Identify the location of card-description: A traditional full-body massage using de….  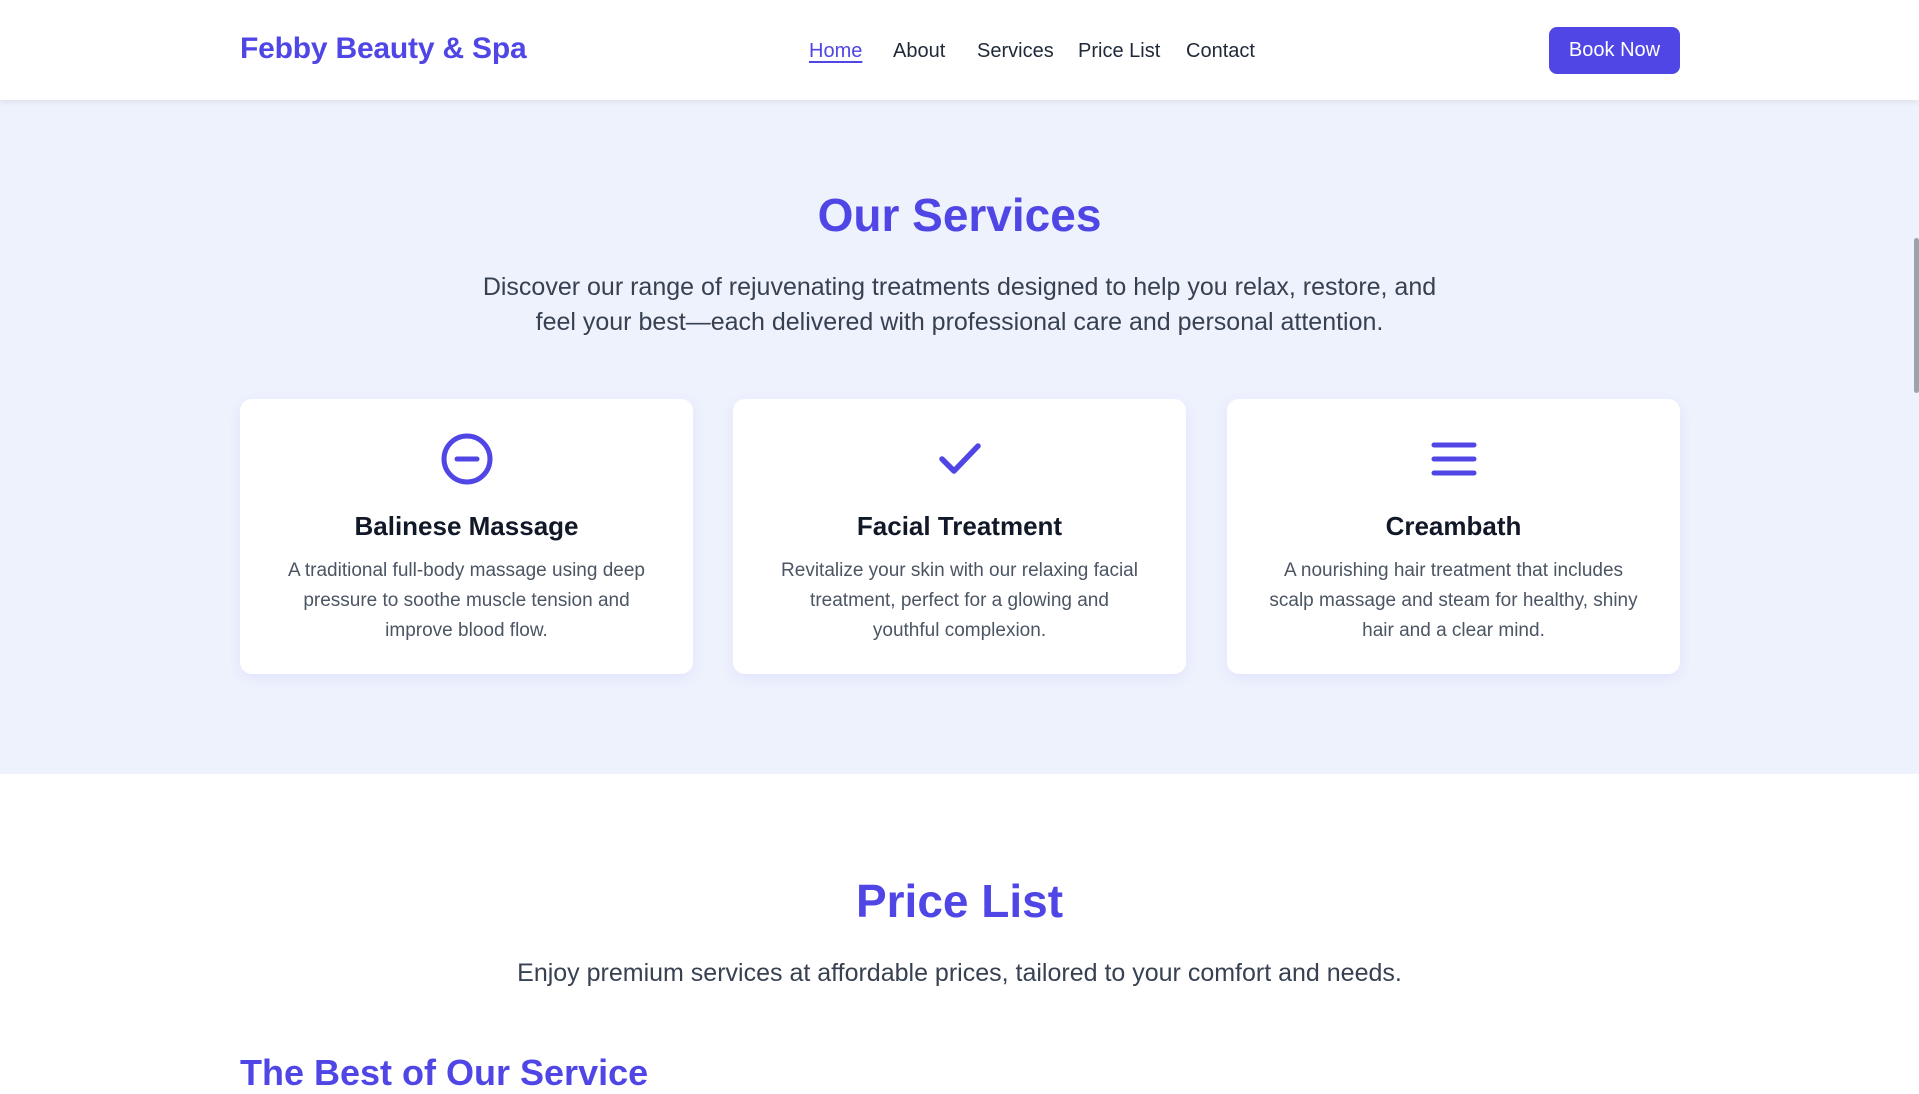
(466, 601).